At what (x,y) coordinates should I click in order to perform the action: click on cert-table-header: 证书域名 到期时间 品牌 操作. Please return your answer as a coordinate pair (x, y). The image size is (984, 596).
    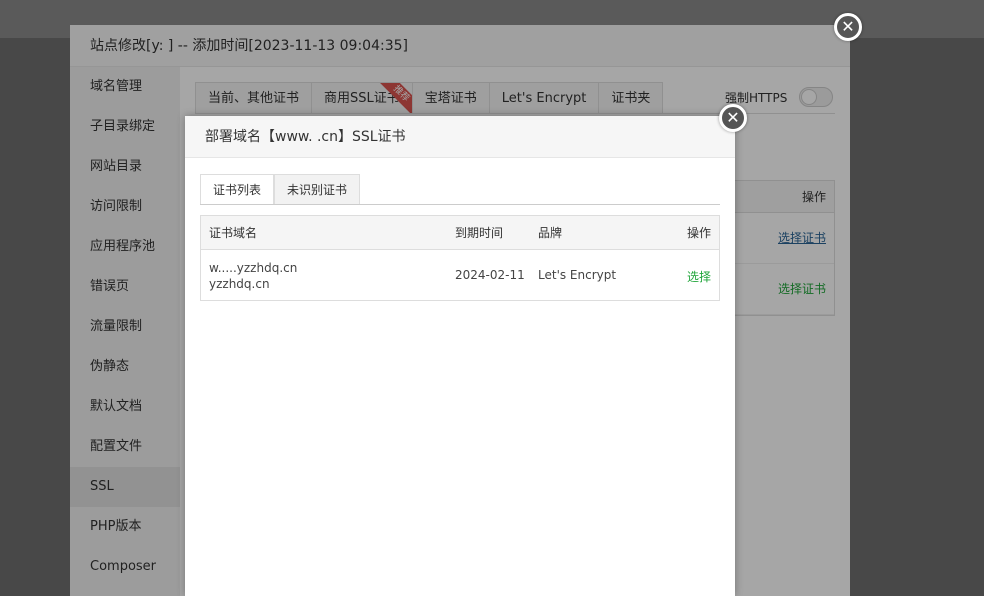
    Looking at the image, I should click on (460, 233).